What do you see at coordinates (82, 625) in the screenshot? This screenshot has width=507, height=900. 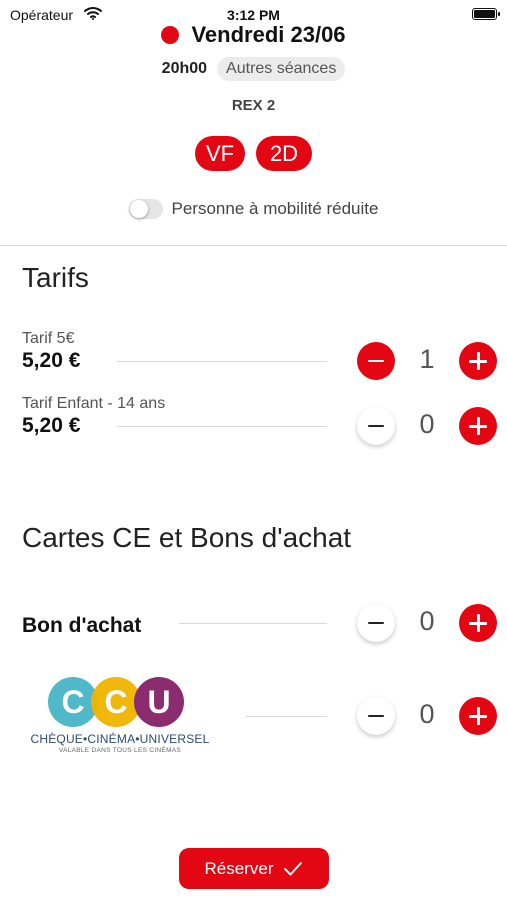 I see `voucher-label: Bon d'achat` at bounding box center [82, 625].